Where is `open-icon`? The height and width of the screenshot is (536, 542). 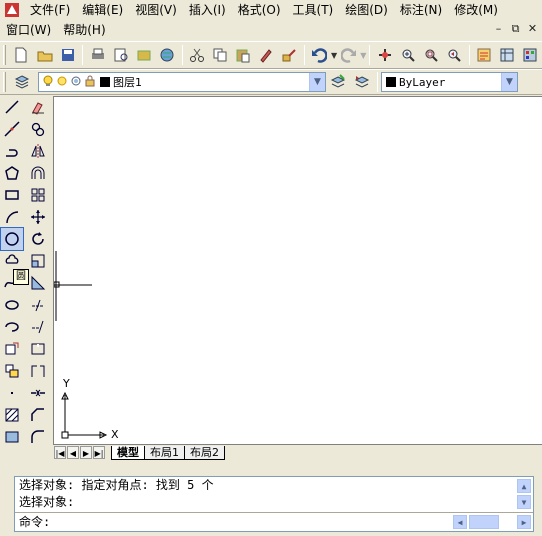
open-icon is located at coordinates (44, 55).